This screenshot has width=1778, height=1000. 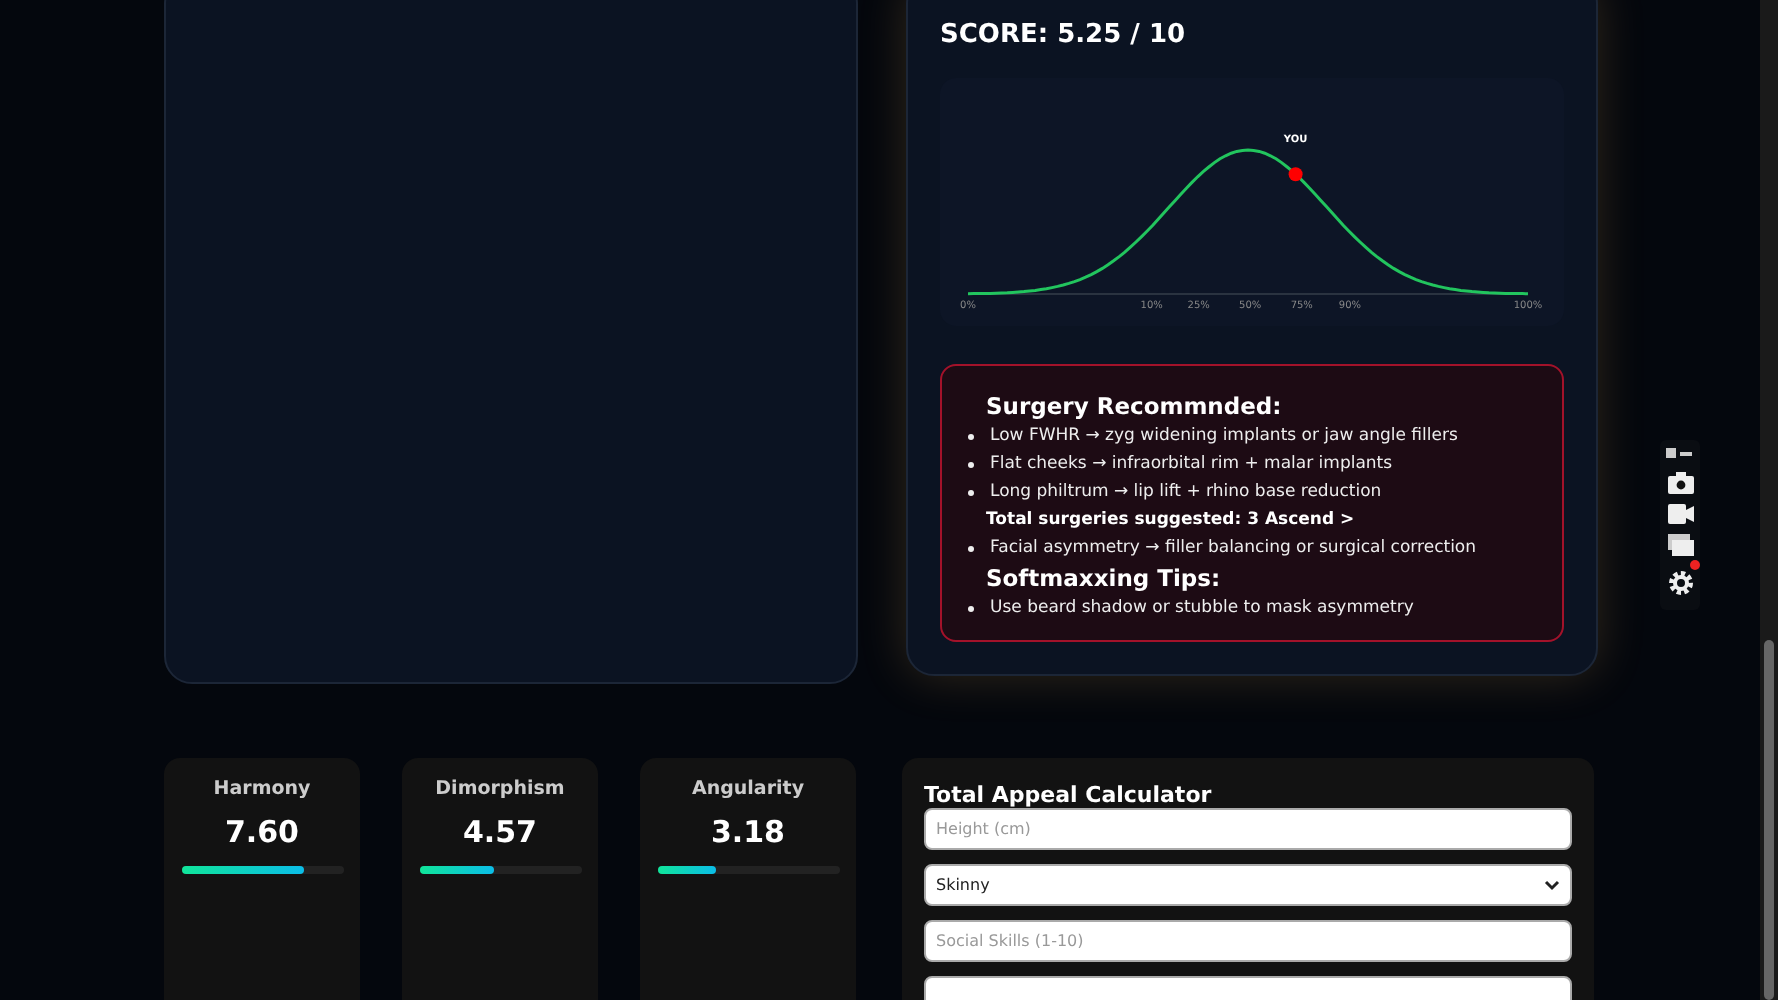 I want to click on metric-value: 7.60, so click(x=261, y=832).